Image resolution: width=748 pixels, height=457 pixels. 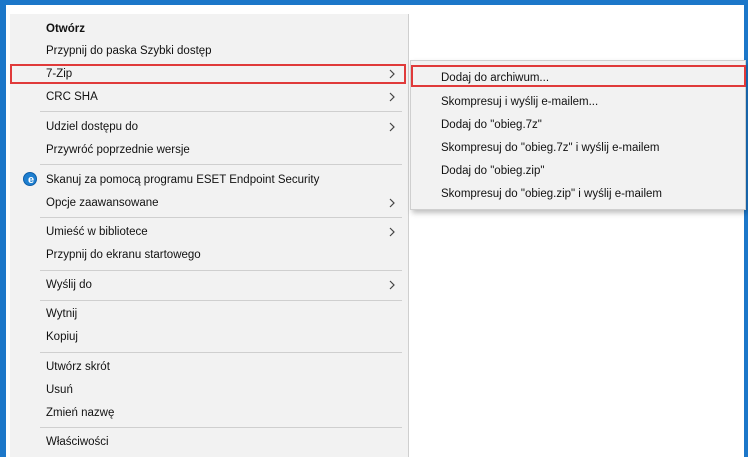 What do you see at coordinates (123, 255) in the screenshot?
I see `menu-item-label: Przypnij do ekranu startowego` at bounding box center [123, 255].